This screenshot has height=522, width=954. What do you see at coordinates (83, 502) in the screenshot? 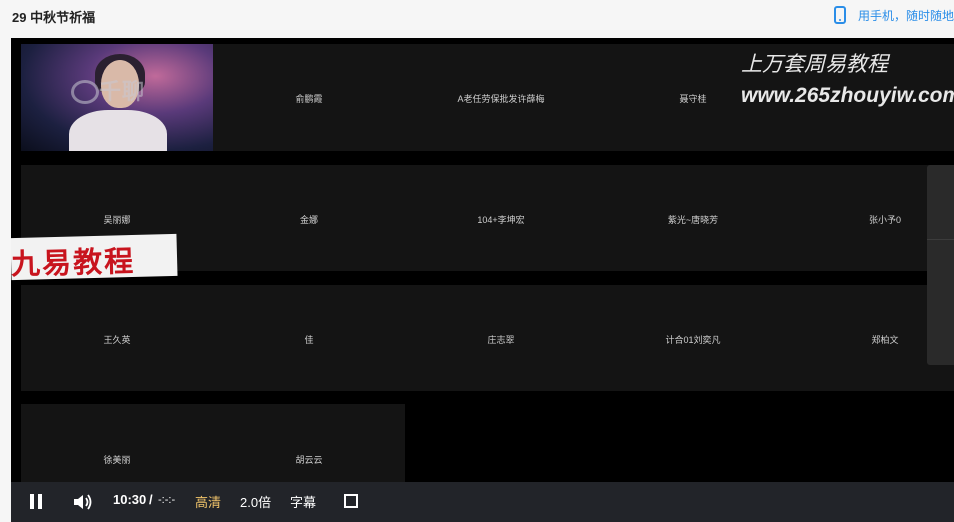
I see `volume-icon` at bounding box center [83, 502].